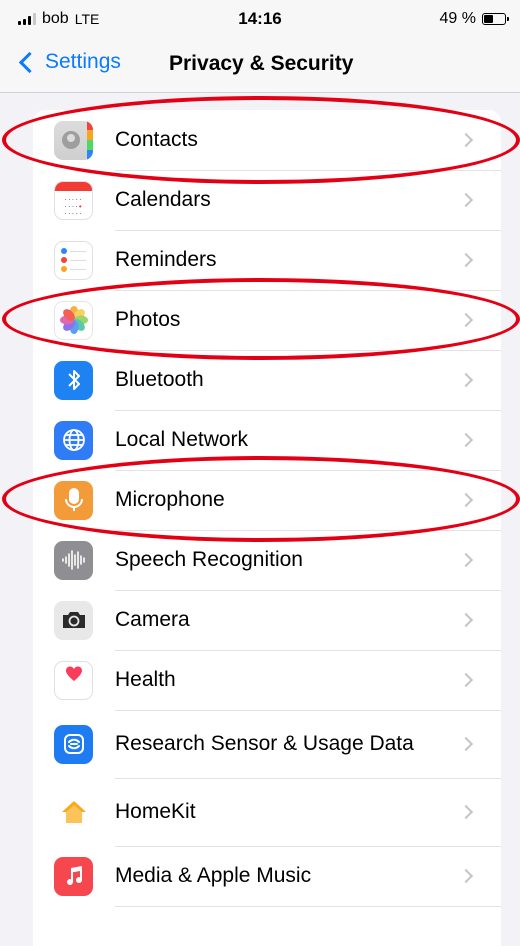 This screenshot has width=520, height=946. I want to click on reminders-icon, so click(73, 260).